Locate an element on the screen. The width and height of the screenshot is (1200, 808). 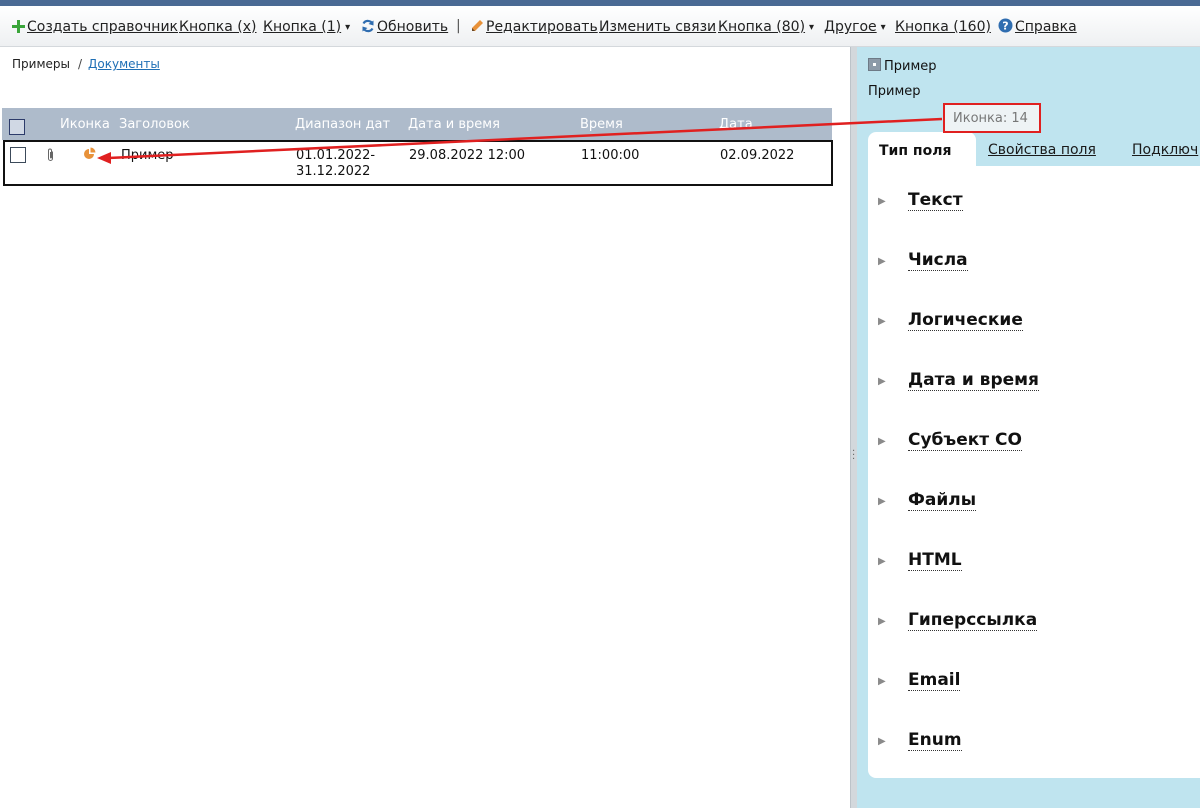
icon-callout-box: Иконка: 14 is located at coordinates (992, 118).